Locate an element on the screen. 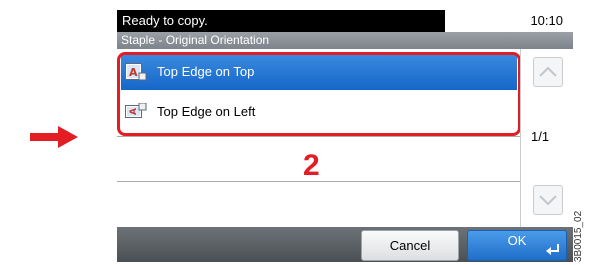 Image resolution: width=596 pixels, height=265 pixels. screen-title: Staple - Original Orientation is located at coordinates (345, 40).